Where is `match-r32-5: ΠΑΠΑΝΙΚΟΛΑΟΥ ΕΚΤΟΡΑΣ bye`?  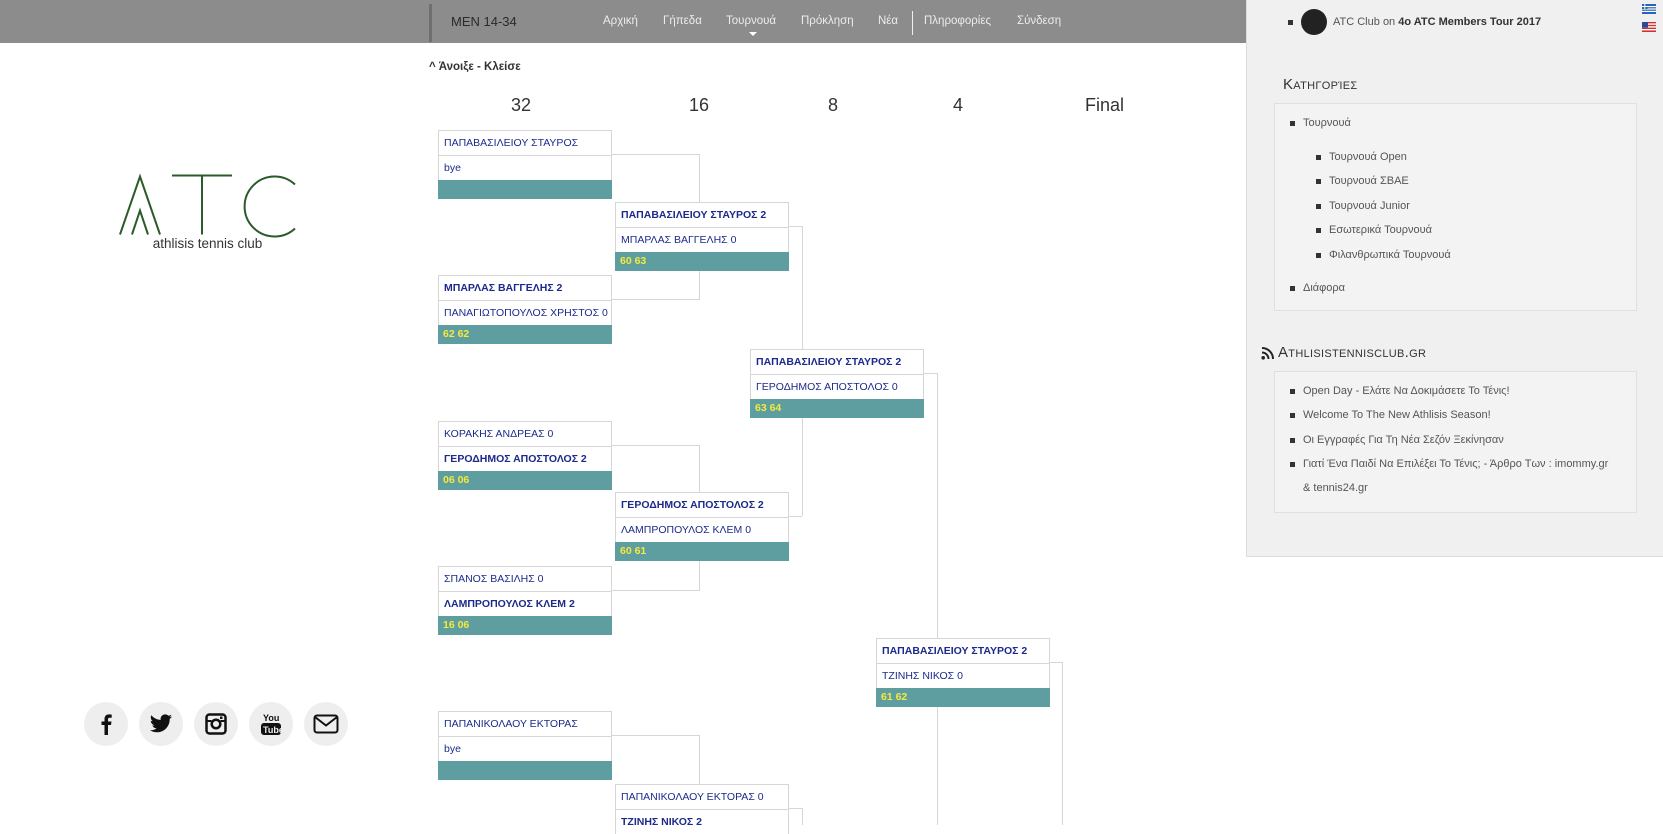 match-r32-5: ΠΑΠΑΝΙΚΟΛΑΟΥ ΕΚΤΟΡΑΣ bye is located at coordinates (525, 745).